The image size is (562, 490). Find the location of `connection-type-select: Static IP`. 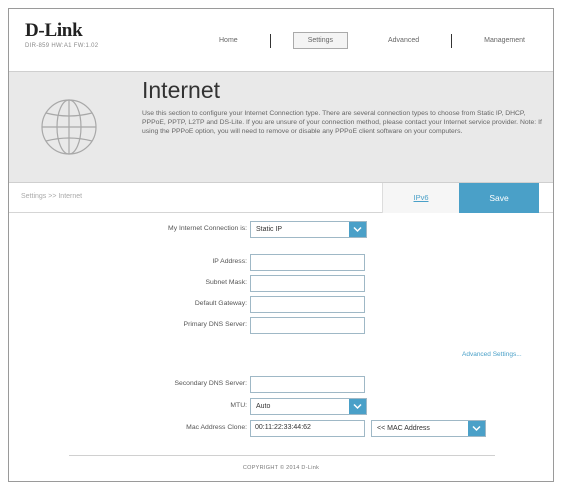

connection-type-select: Static IP is located at coordinates (308, 229).